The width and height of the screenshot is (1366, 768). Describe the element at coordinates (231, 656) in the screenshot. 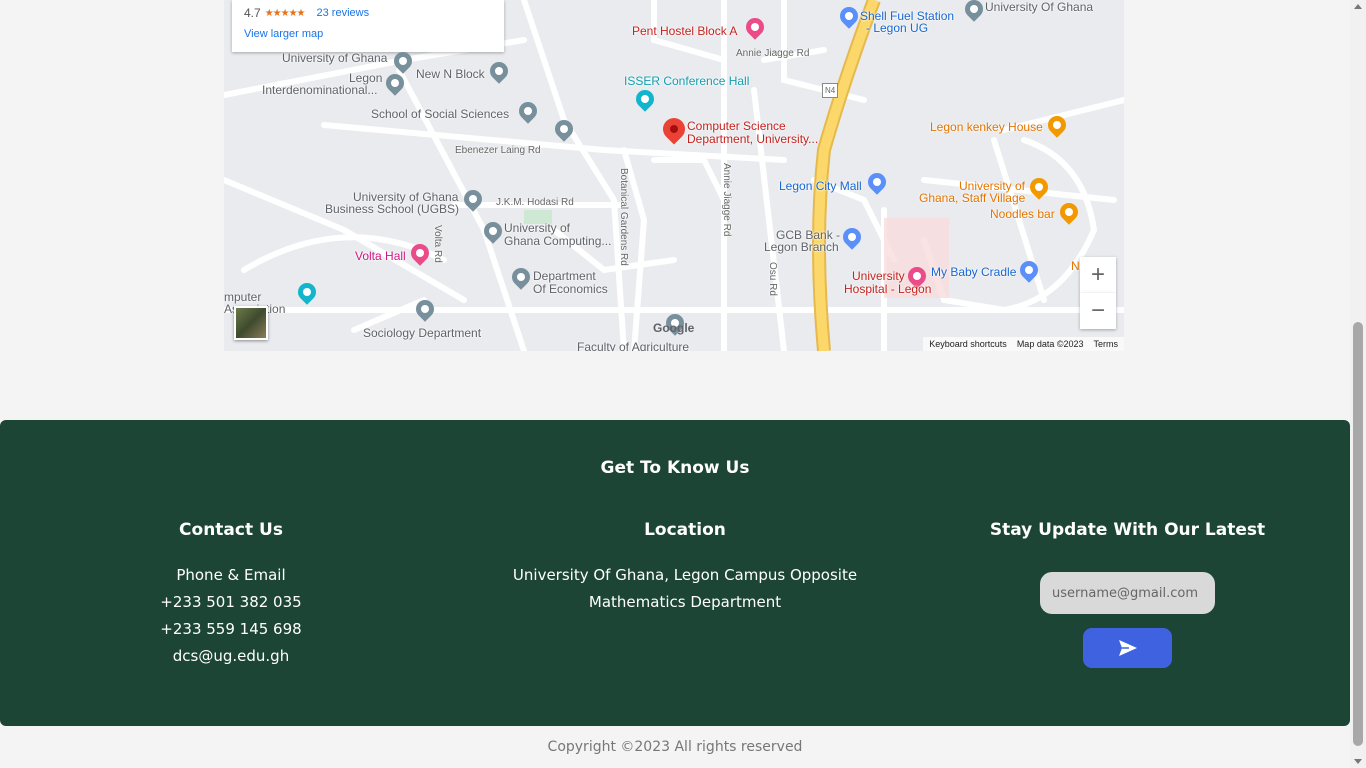

I see `email-address: dcs@ug.edu.gh` at that location.